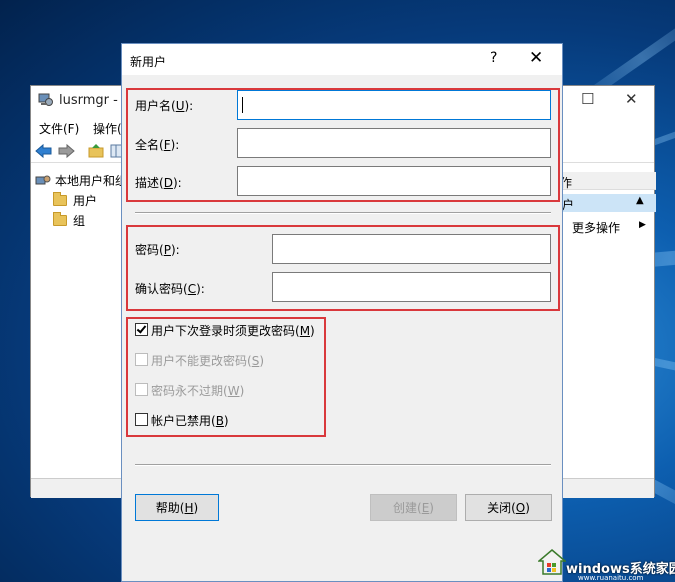 This screenshot has height=582, width=675. What do you see at coordinates (606, 181) in the screenshot?
I see `actions-header: 作` at bounding box center [606, 181].